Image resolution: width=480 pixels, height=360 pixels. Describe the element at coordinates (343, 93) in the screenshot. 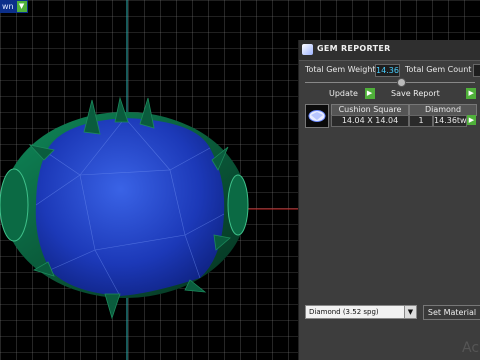

I see `update-label: Update` at that location.